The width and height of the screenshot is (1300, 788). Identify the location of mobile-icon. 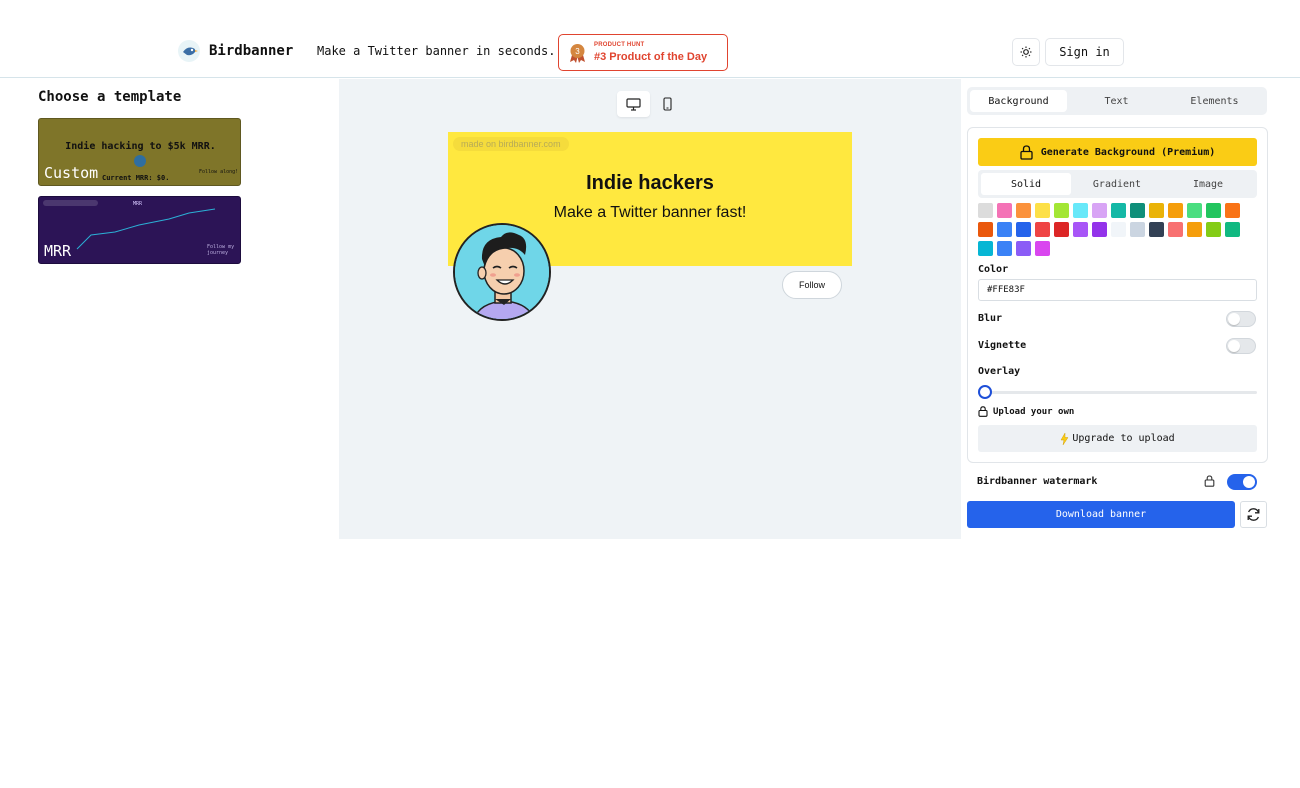
(667, 104).